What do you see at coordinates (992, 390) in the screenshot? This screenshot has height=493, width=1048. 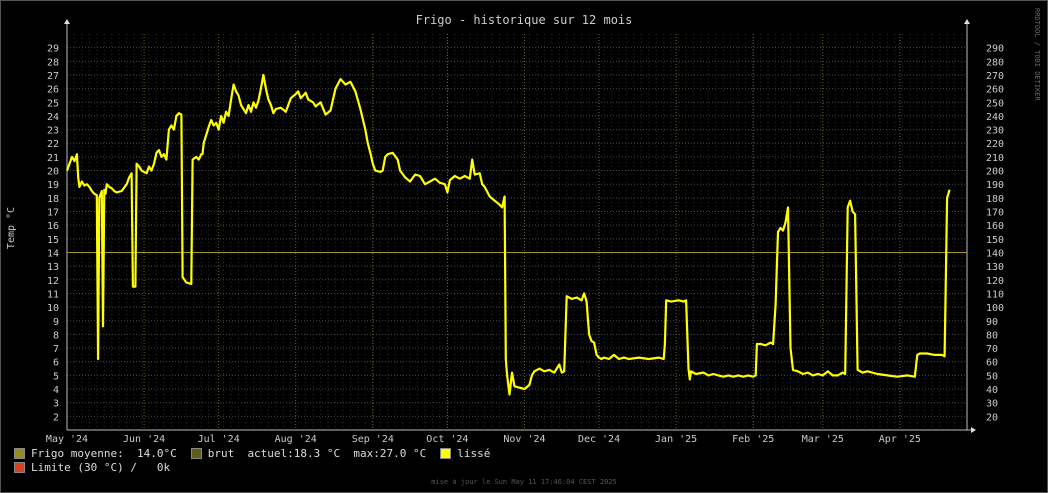 I see `y2-tick-label: 40` at bounding box center [992, 390].